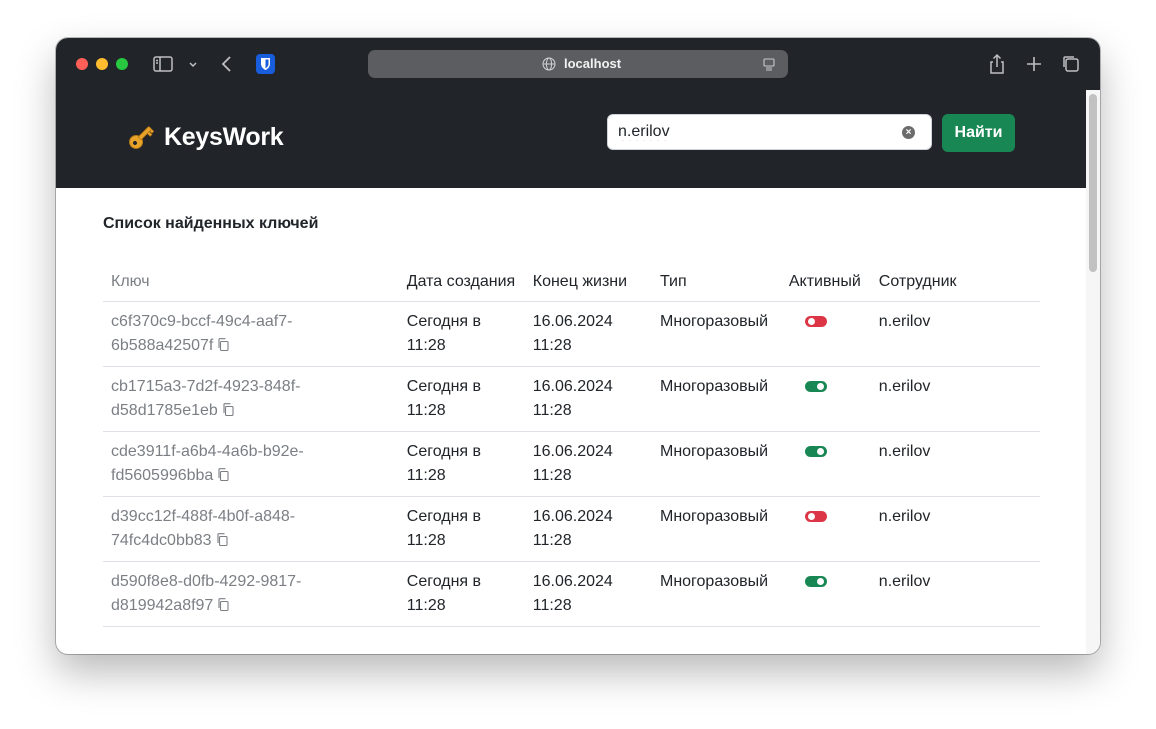 The height and width of the screenshot is (729, 1156). Describe the element at coordinates (955, 284) in the screenshot. I see `column-header-employee: Сотрудник` at that location.